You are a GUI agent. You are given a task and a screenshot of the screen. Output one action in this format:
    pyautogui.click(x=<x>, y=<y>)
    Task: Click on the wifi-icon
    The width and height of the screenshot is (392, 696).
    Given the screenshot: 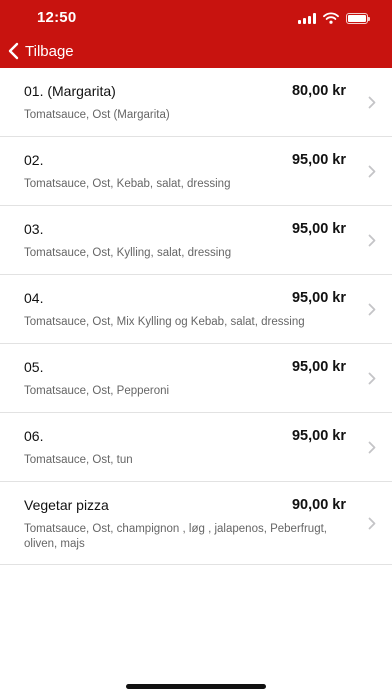 What is the action you would take?
    pyautogui.click(x=331, y=18)
    